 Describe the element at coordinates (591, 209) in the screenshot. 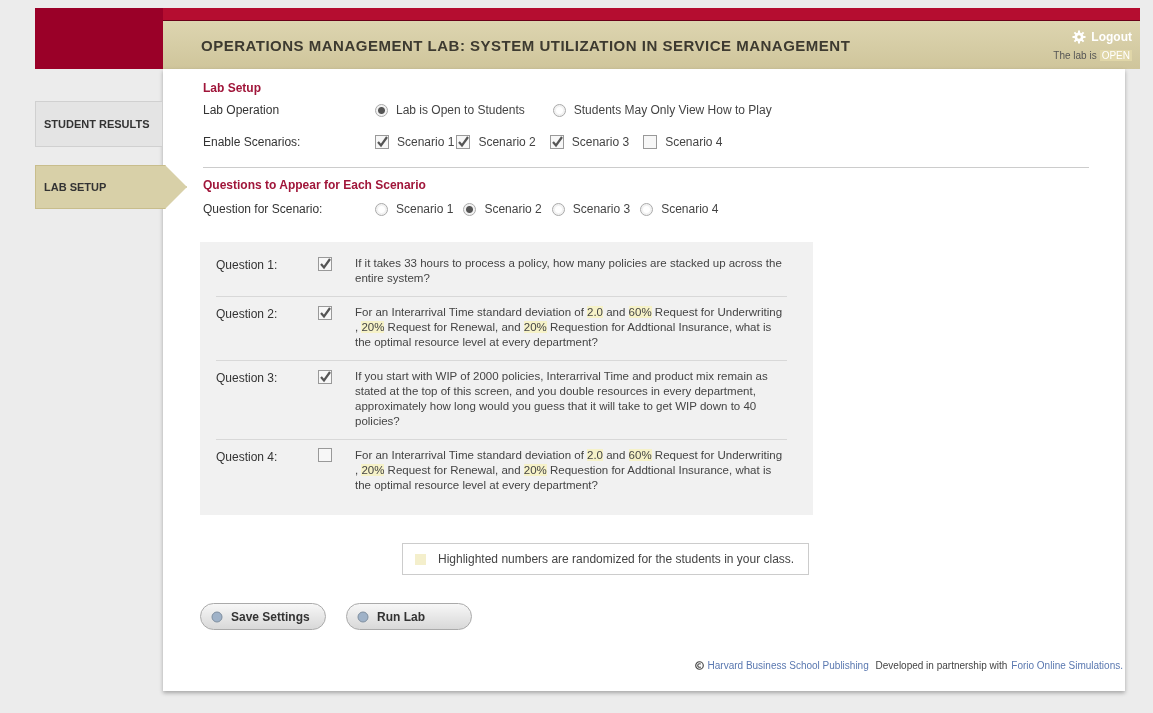

I see `radio-option: Scenario 3` at that location.